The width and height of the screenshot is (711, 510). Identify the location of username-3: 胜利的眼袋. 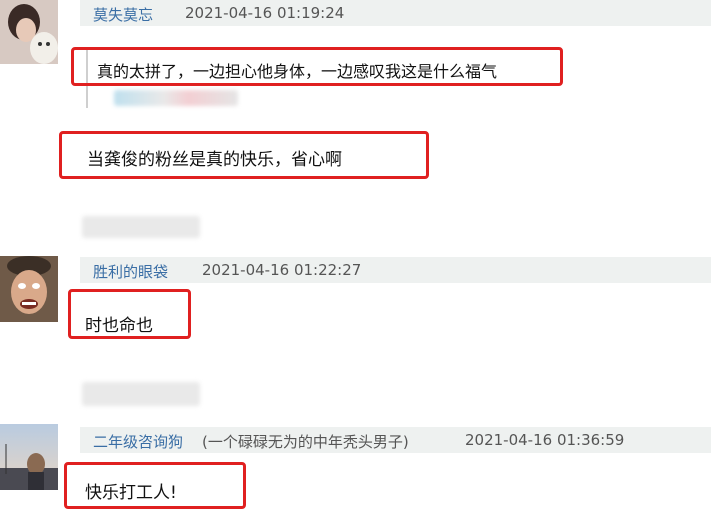
(130, 271).